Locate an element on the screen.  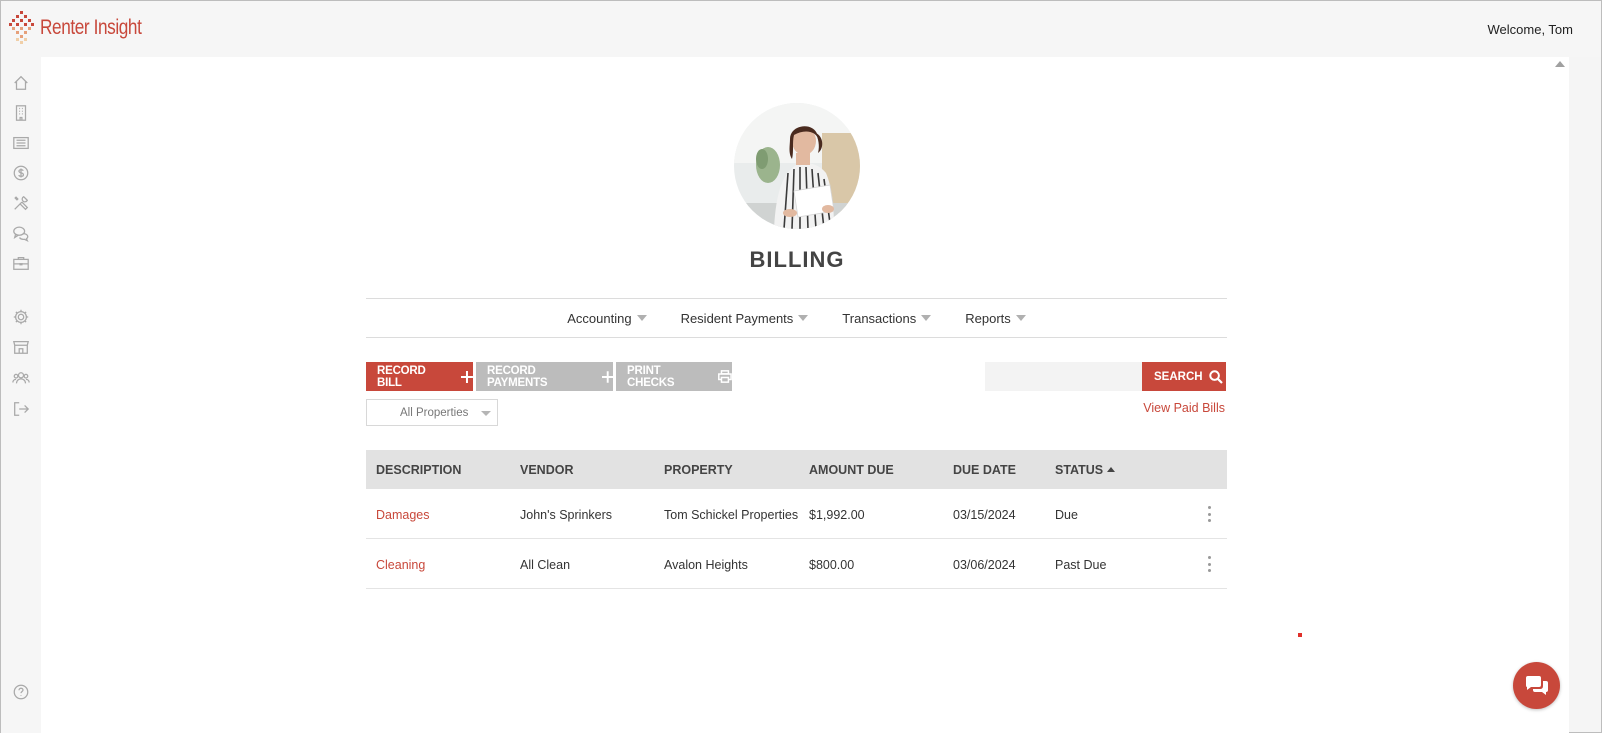
bill-description-link: Damages is located at coordinates (403, 515).